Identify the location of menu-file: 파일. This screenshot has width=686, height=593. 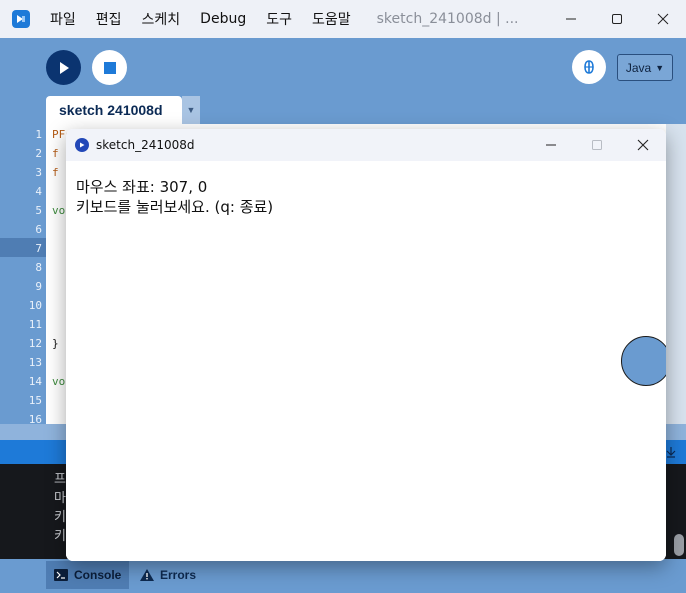
(63, 19).